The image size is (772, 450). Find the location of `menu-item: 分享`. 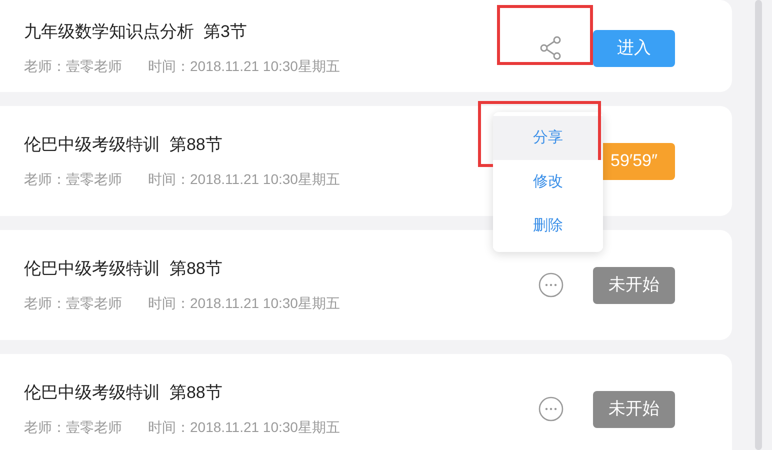

menu-item: 分享 is located at coordinates (548, 138).